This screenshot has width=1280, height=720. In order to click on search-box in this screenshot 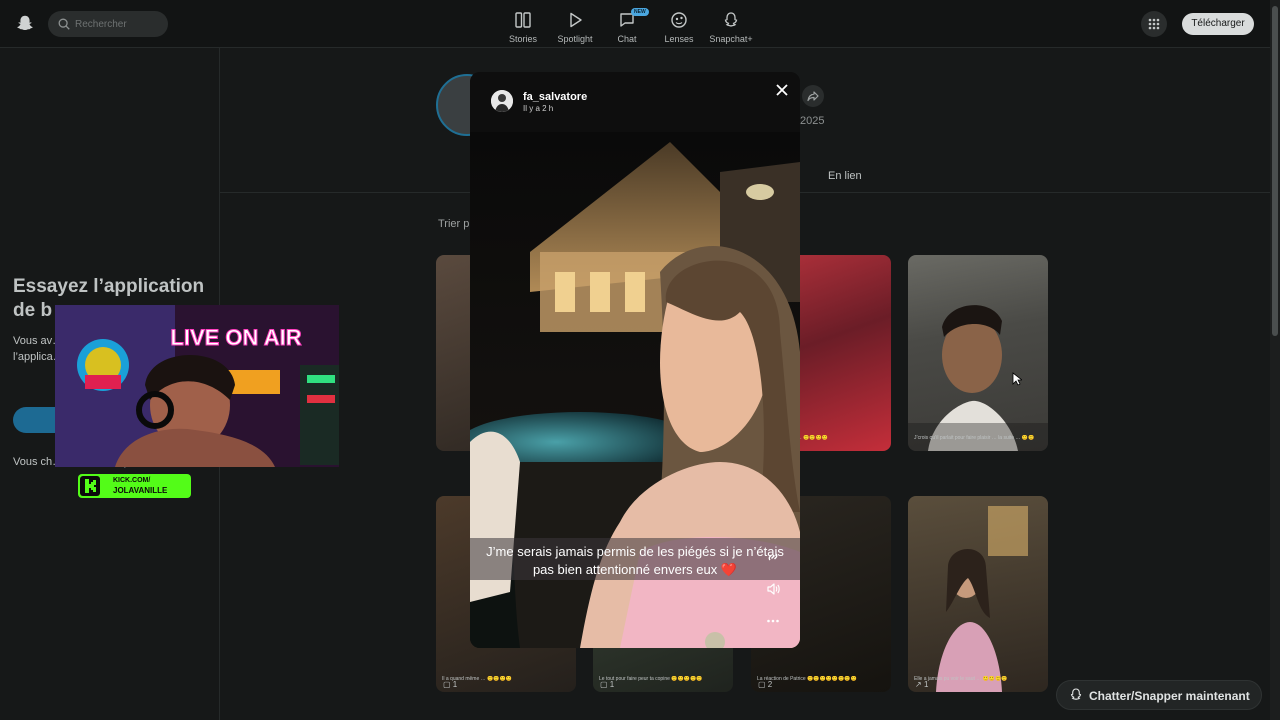, I will do `click(108, 24)`.